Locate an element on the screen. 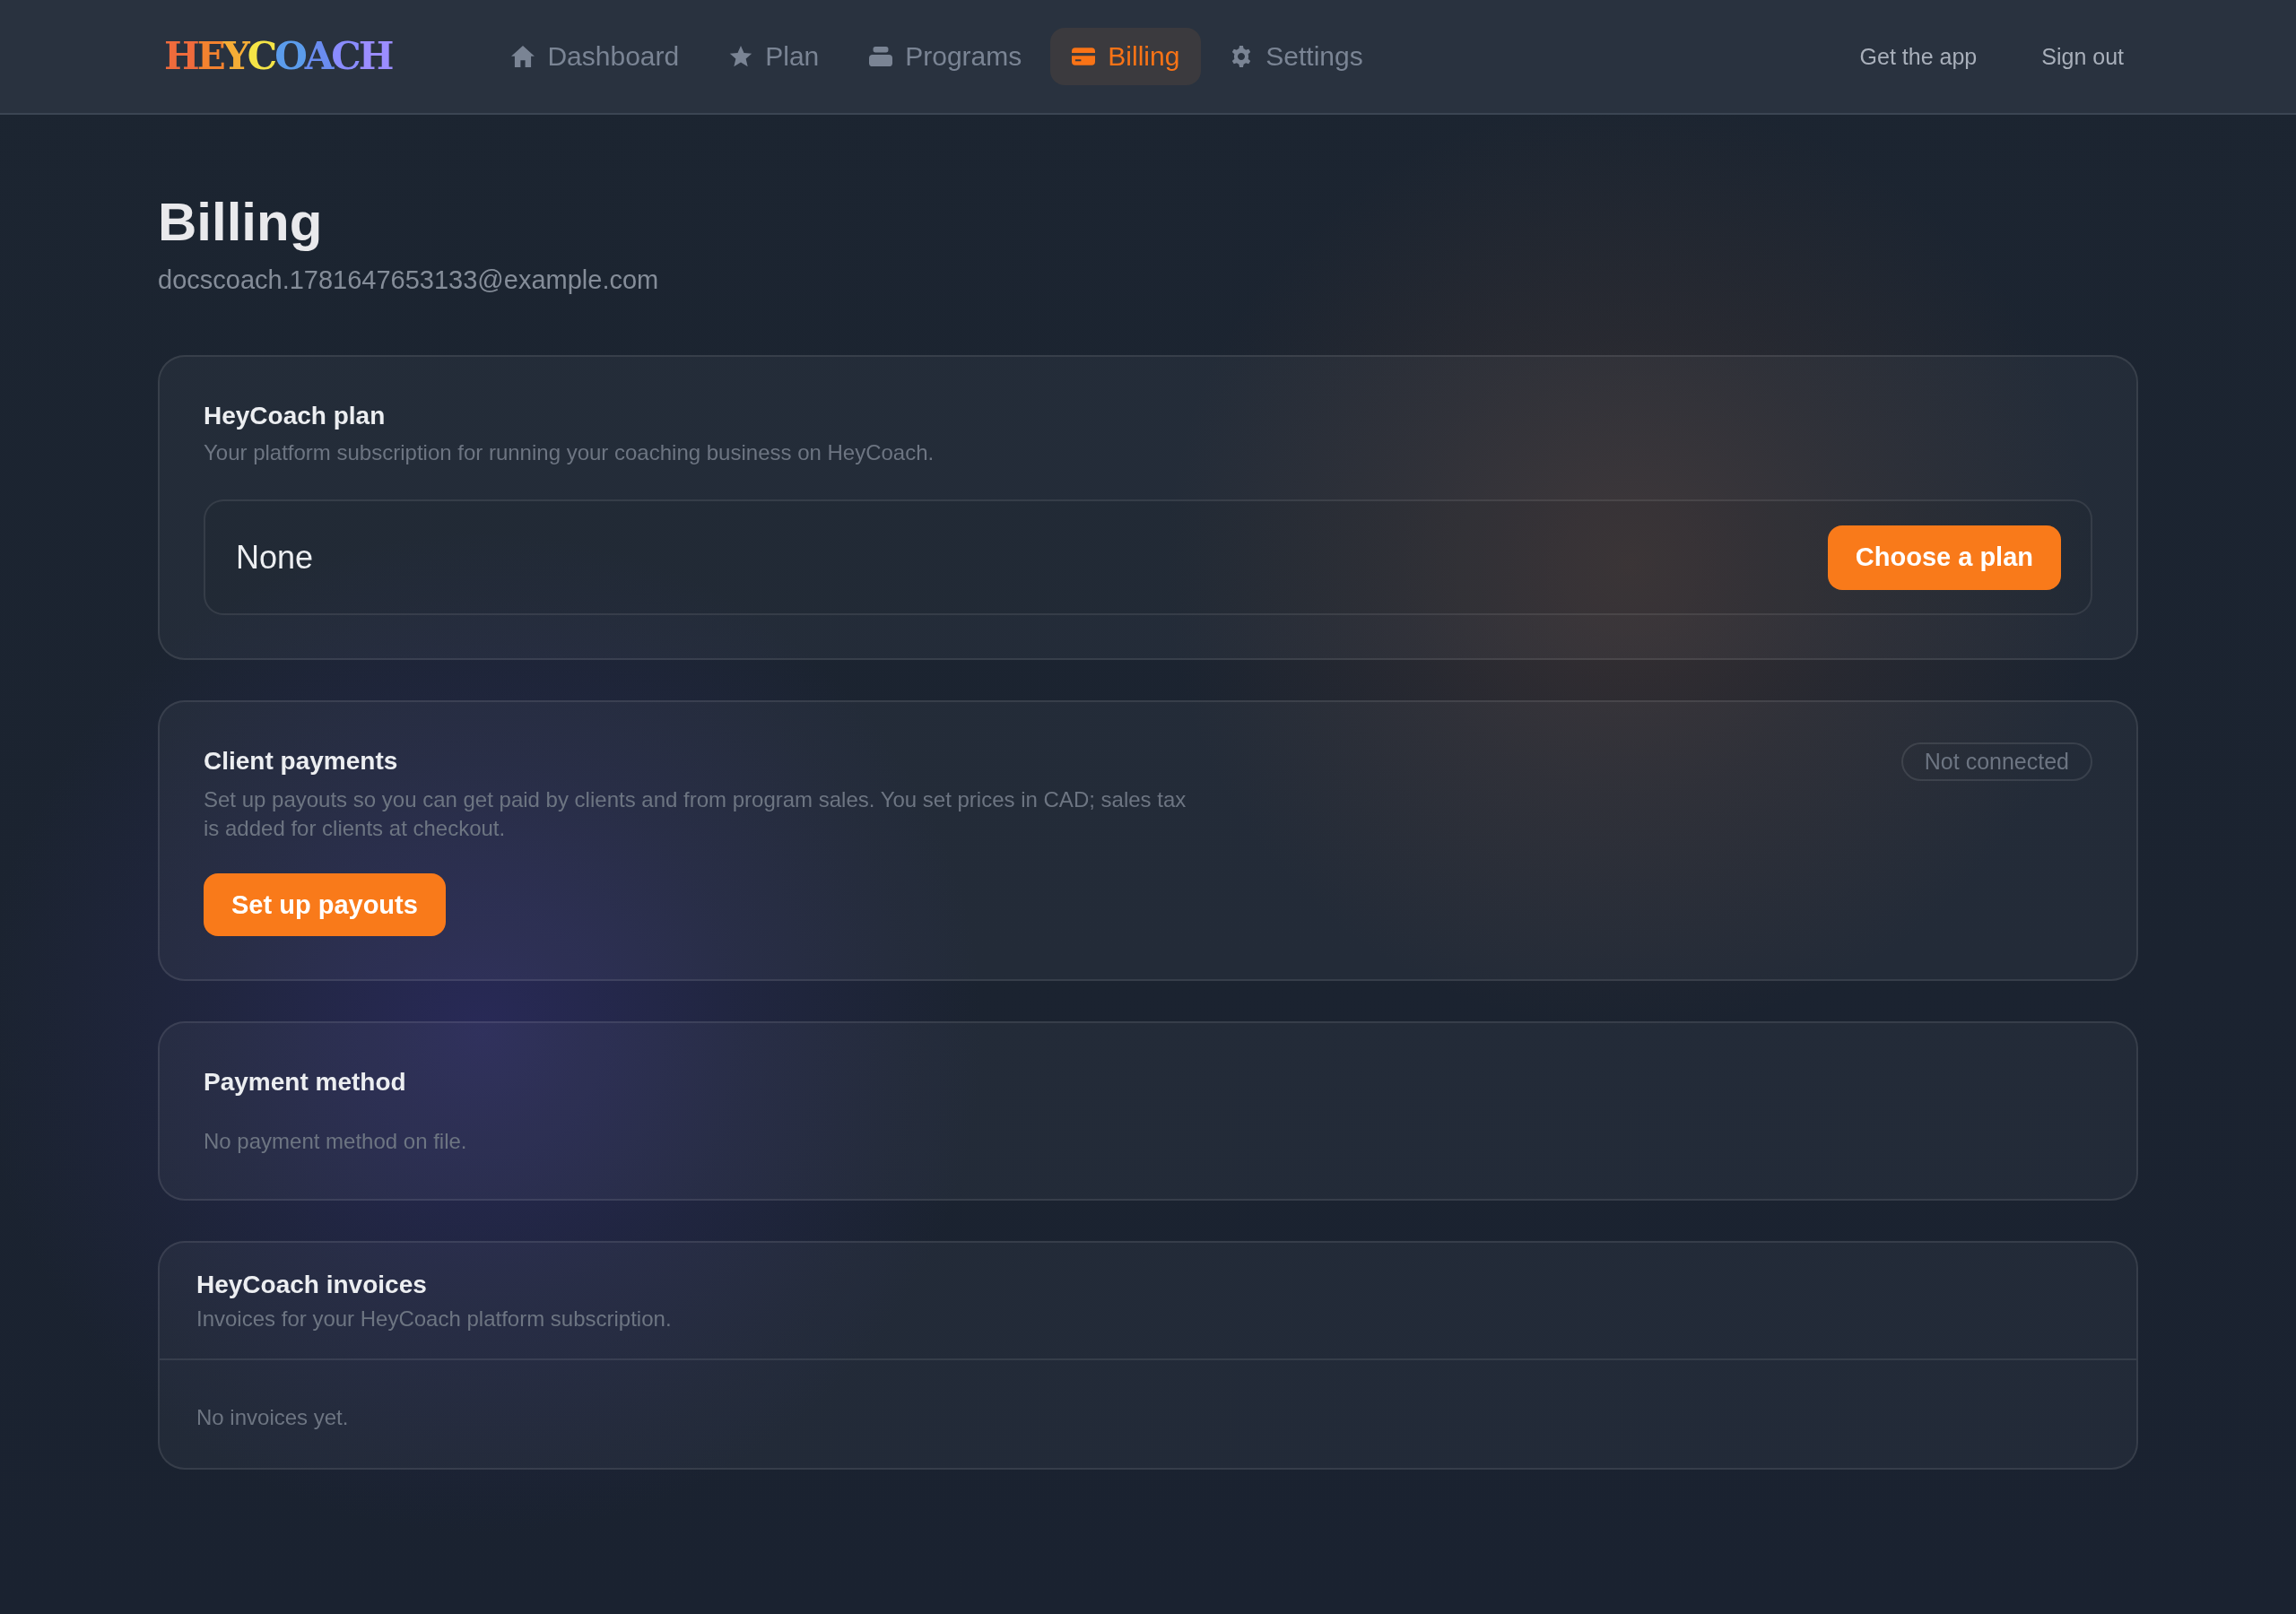 The image size is (2296, 1614). star-icon is located at coordinates (741, 56).